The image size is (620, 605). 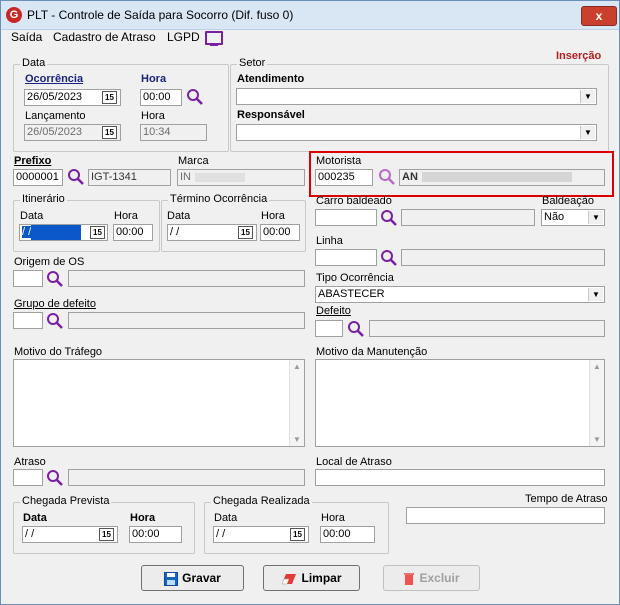 What do you see at coordinates (351, 294) in the screenshot?
I see `tipo-ocorrencia-value: ABASTECER` at bounding box center [351, 294].